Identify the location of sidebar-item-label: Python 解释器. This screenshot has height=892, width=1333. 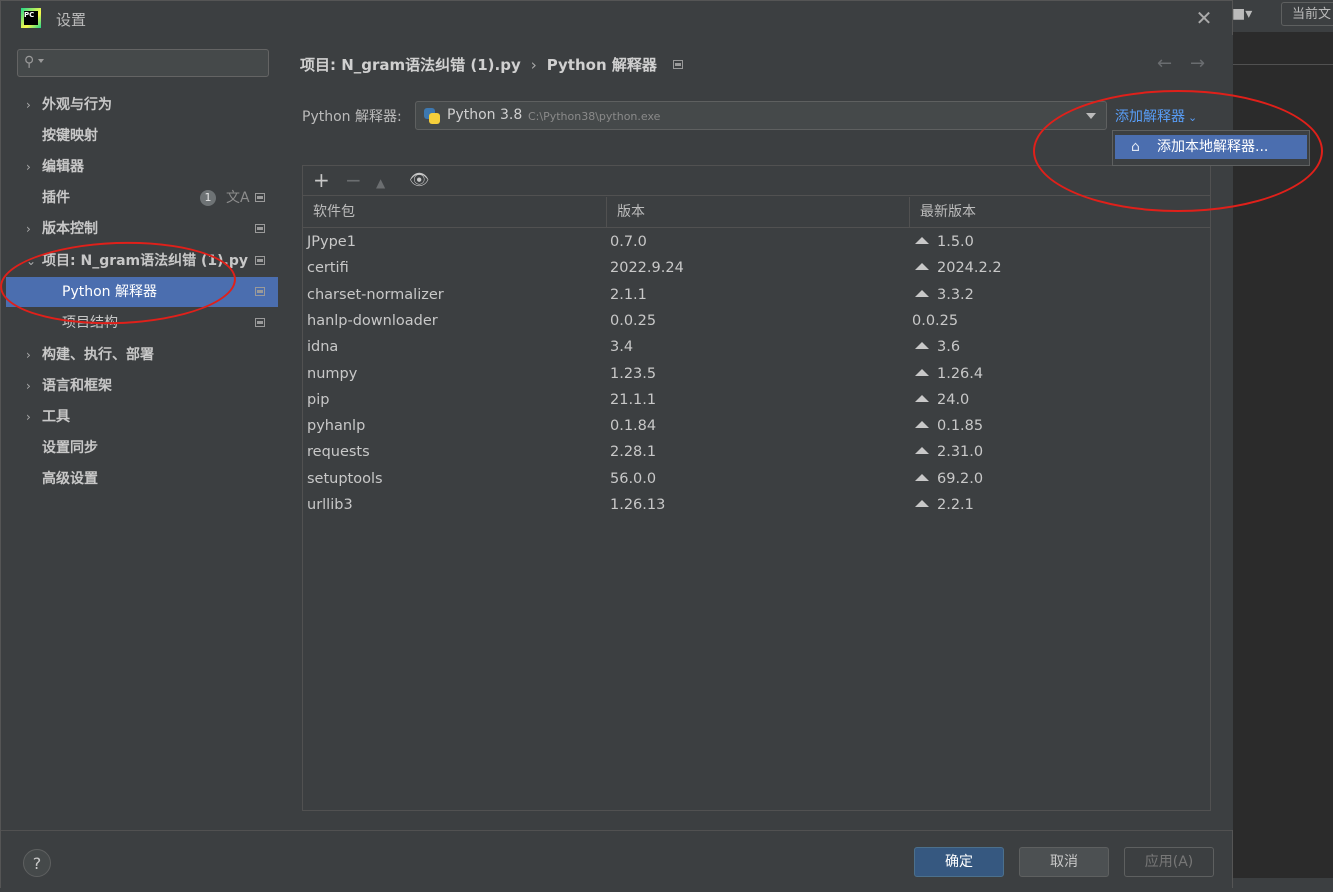
(109, 292).